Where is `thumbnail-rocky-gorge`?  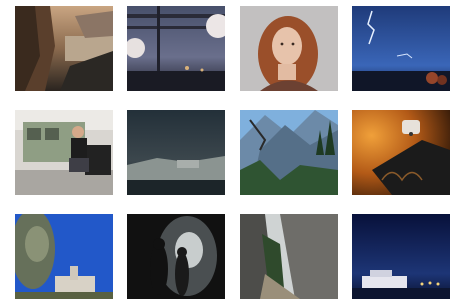
thumbnail-rocky-gorge is located at coordinates (289, 256).